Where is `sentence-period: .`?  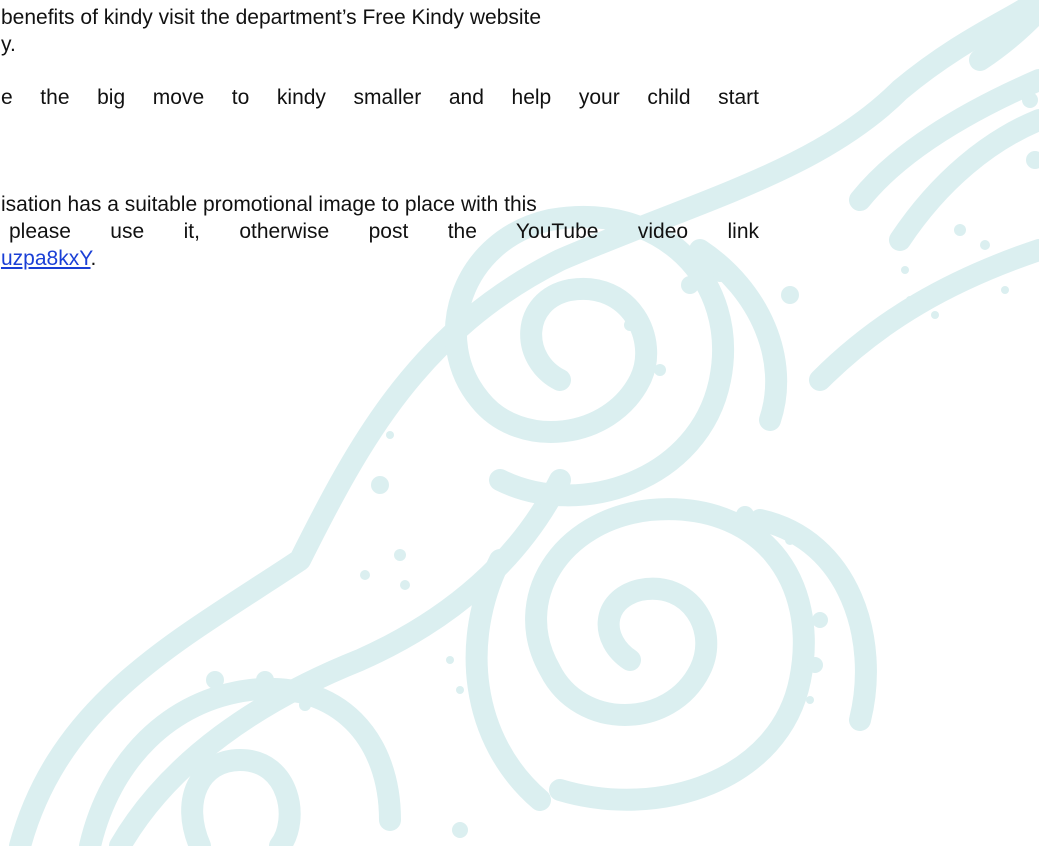
sentence-period: . is located at coordinates (93, 258).